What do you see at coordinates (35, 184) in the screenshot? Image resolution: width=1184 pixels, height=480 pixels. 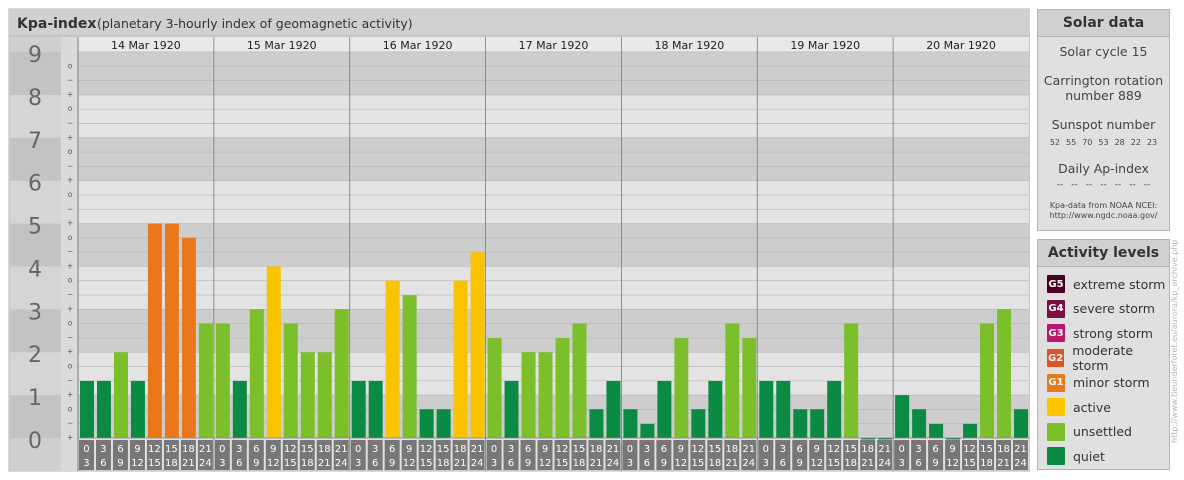 I see `y-tick-label: 6` at bounding box center [35, 184].